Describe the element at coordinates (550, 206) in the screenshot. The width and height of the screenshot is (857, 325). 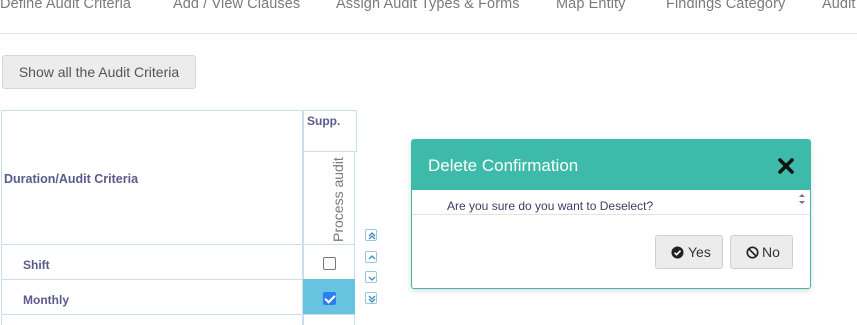
I see `dialog-message: Are you sure do you want to Deselect?` at that location.